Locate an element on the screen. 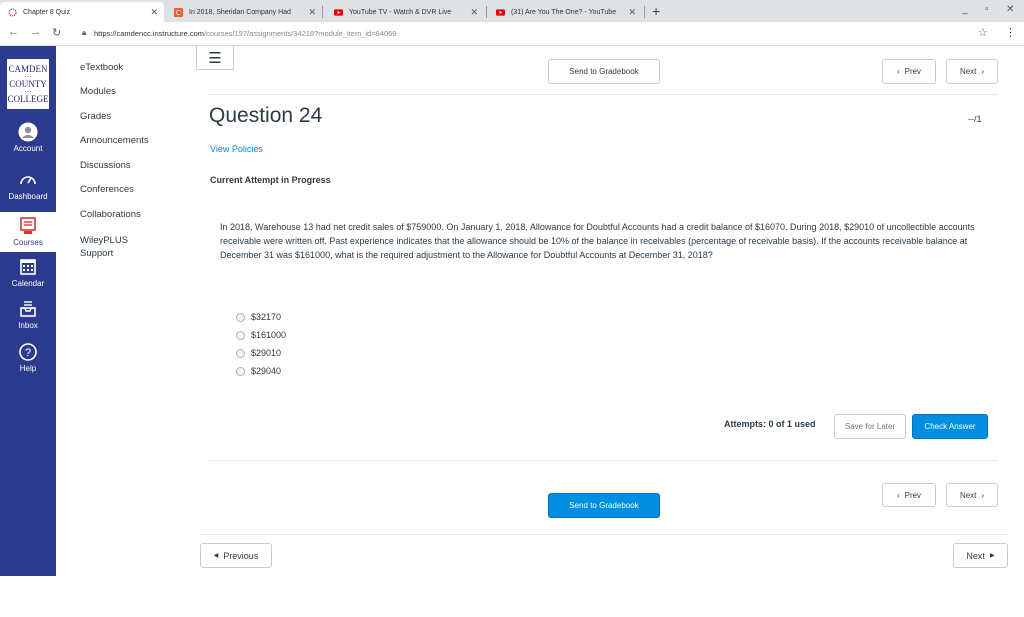 The width and height of the screenshot is (1024, 617). send-to-gradebook-button-bottom: Send to Gradebook is located at coordinates (604, 505).